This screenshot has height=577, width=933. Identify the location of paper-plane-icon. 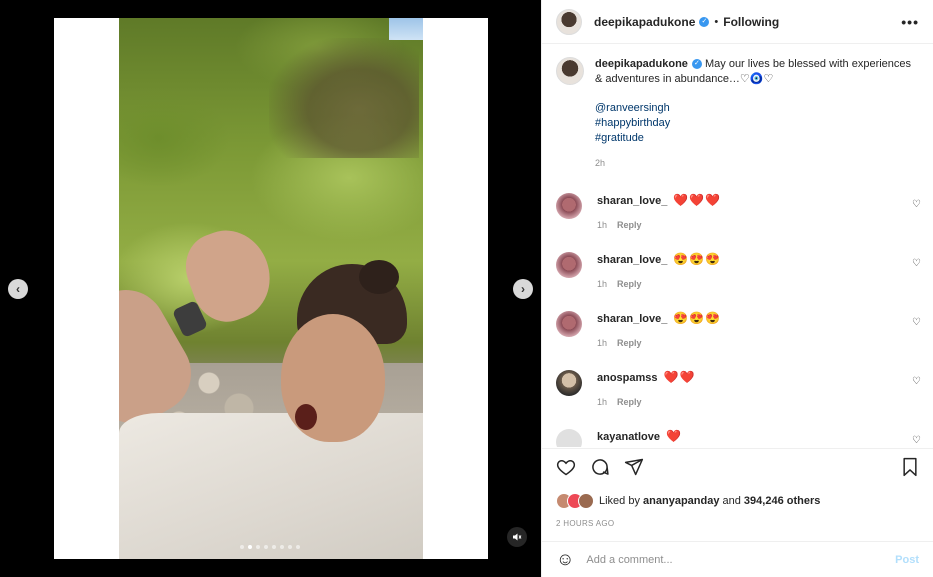
(634, 466).